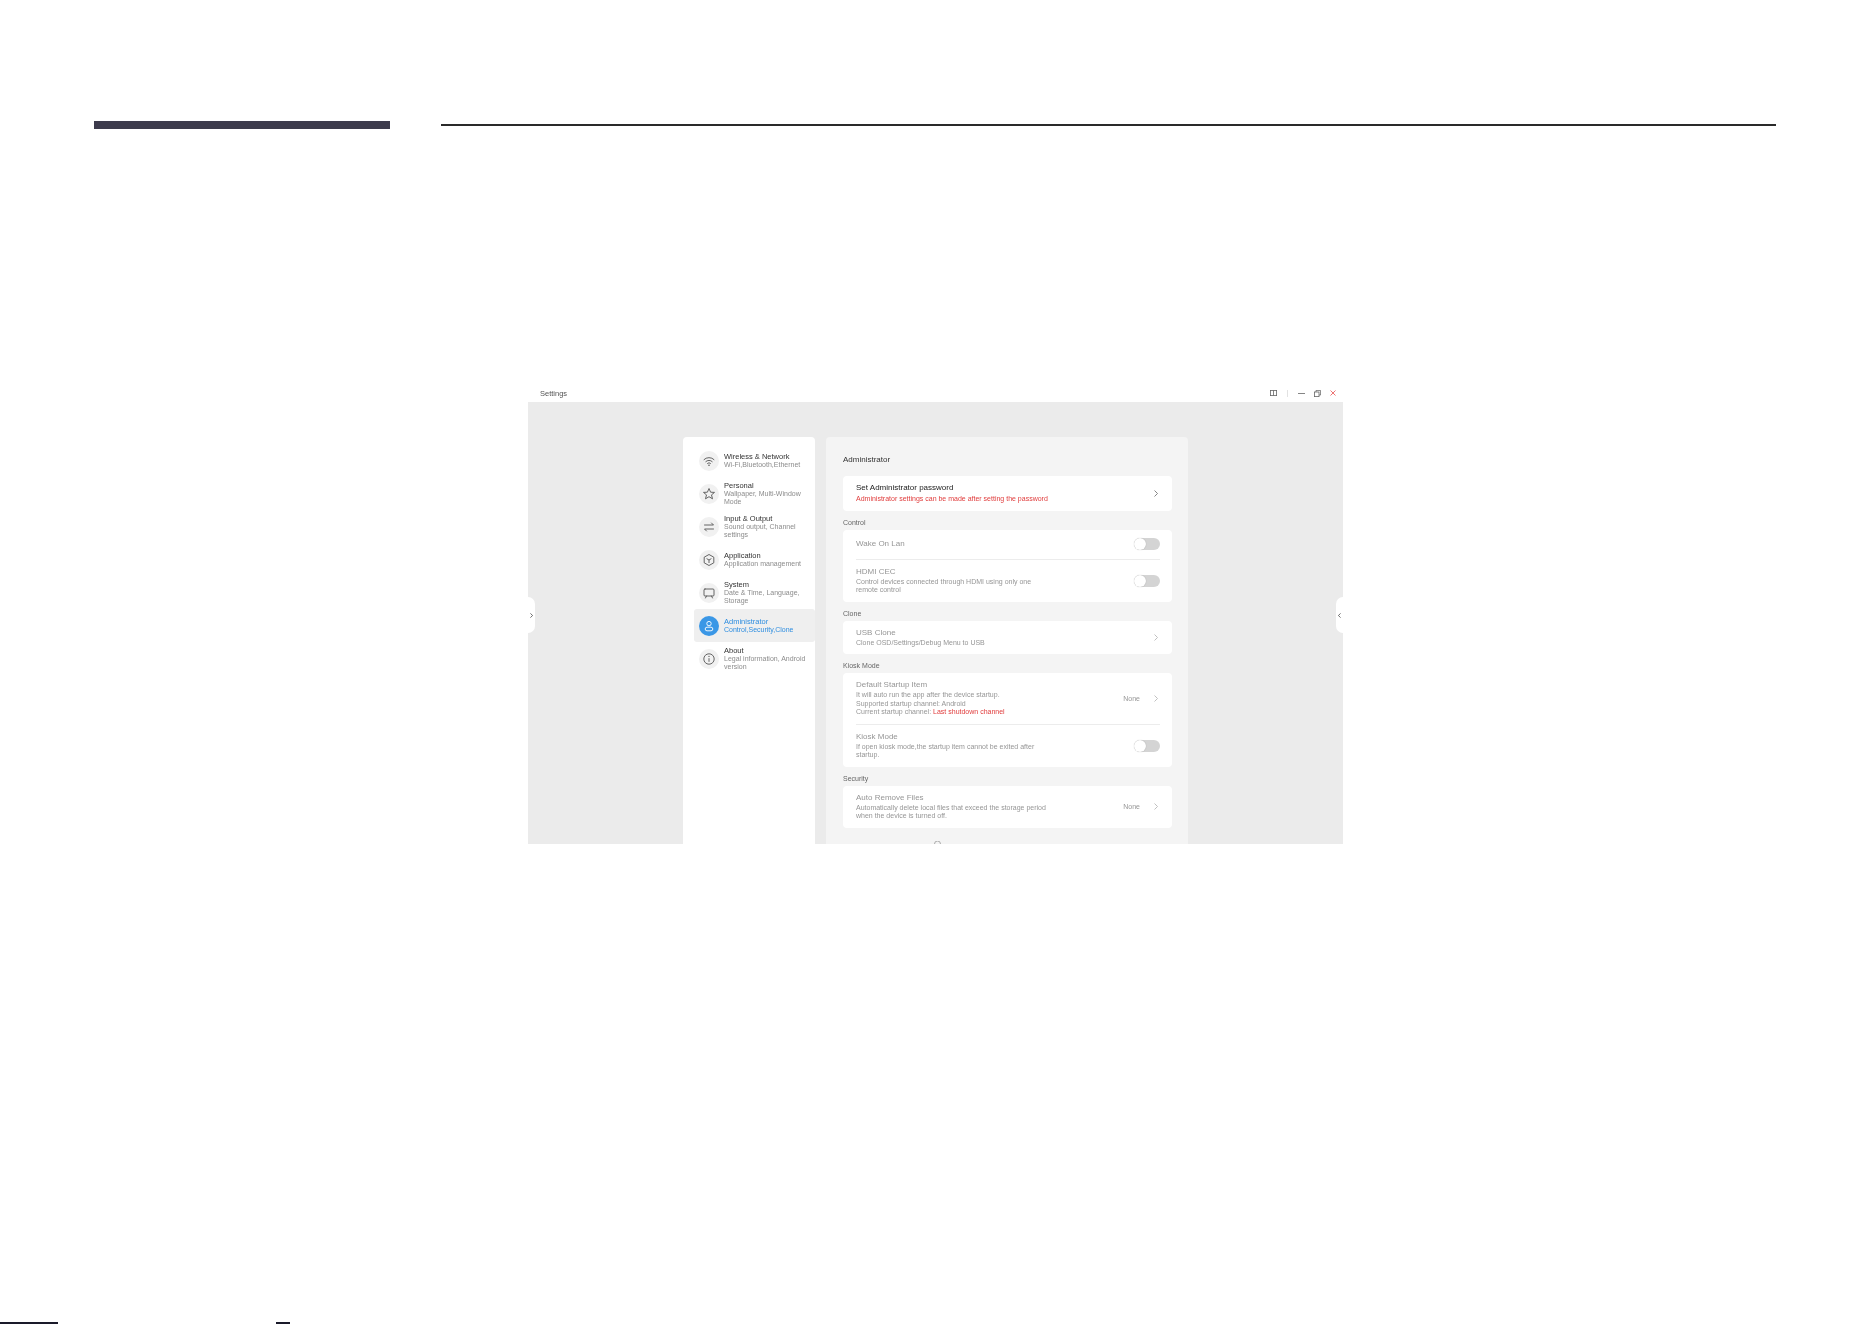 The width and height of the screenshot is (1872, 1324). What do you see at coordinates (709, 460) in the screenshot?
I see `wifi-icon` at bounding box center [709, 460].